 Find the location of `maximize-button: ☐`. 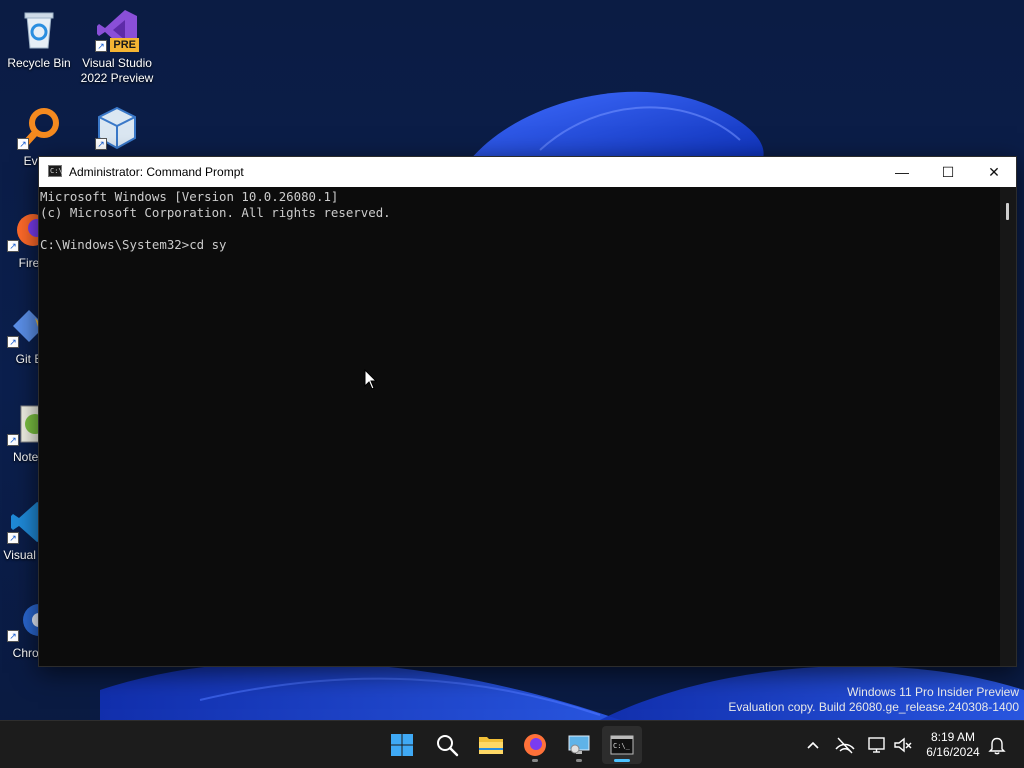

maximize-button: ☐ is located at coordinates (948, 172).